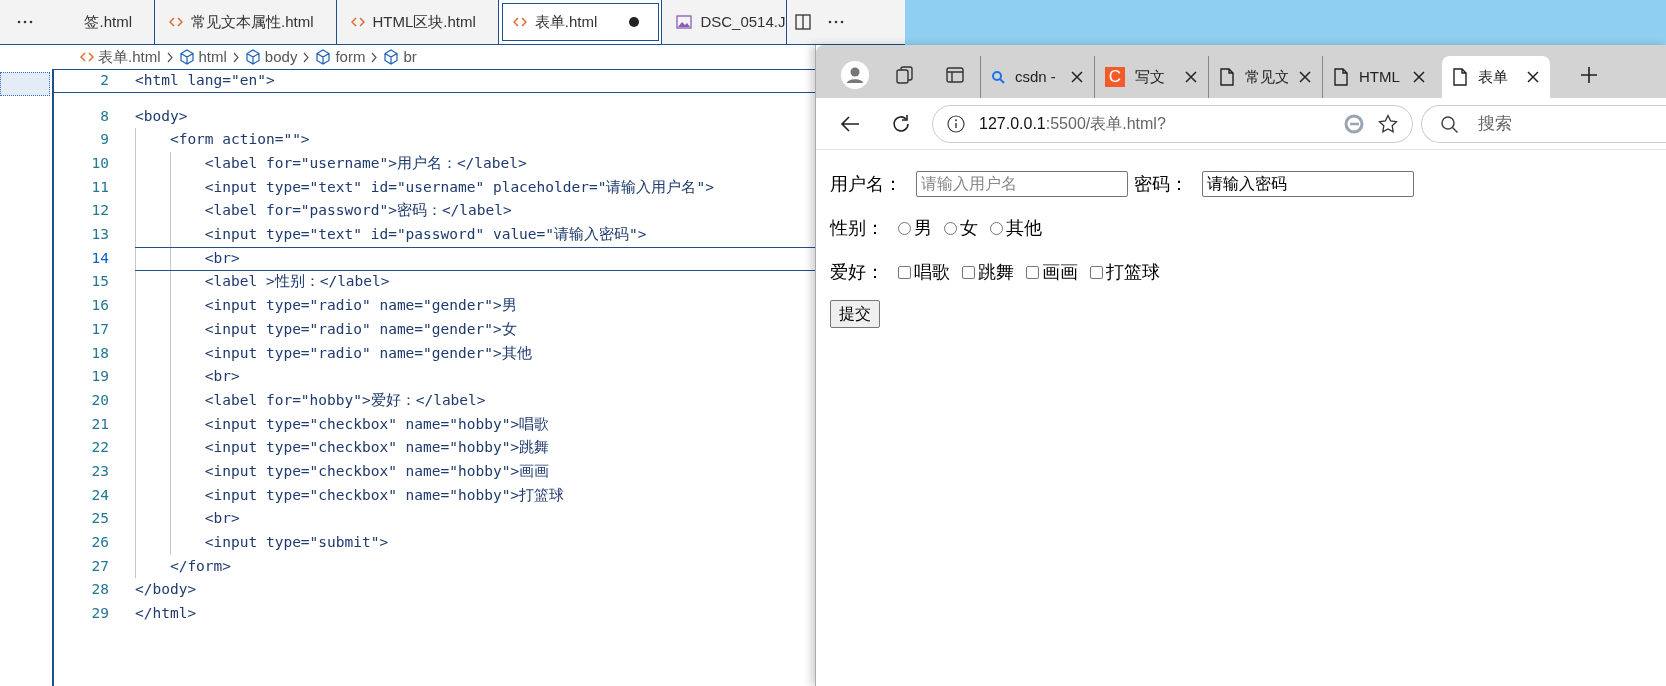 This screenshot has width=1666, height=686. What do you see at coordinates (1161, 184) in the screenshot?
I see `form-label: 密码：` at bounding box center [1161, 184].